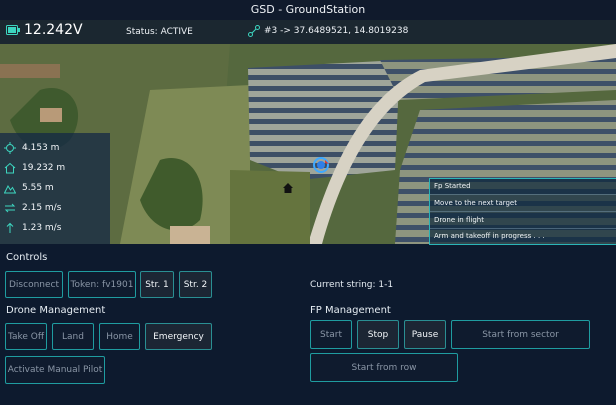 The width and height of the screenshot is (616, 405). I want to click on vertical-speed-value: 1.23 m/s, so click(42, 228).